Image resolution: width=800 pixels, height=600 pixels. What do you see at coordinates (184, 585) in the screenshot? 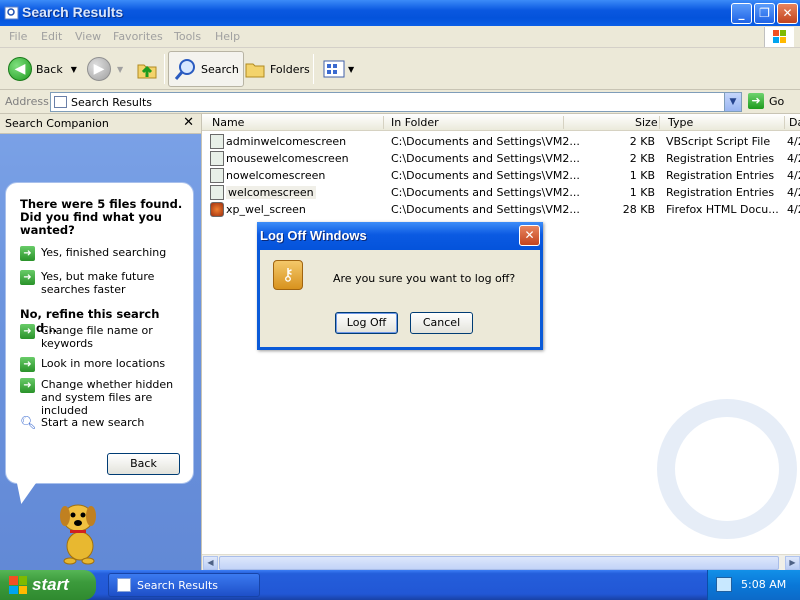
I see `taskbar-item-search-results: Search Results` at bounding box center [184, 585].